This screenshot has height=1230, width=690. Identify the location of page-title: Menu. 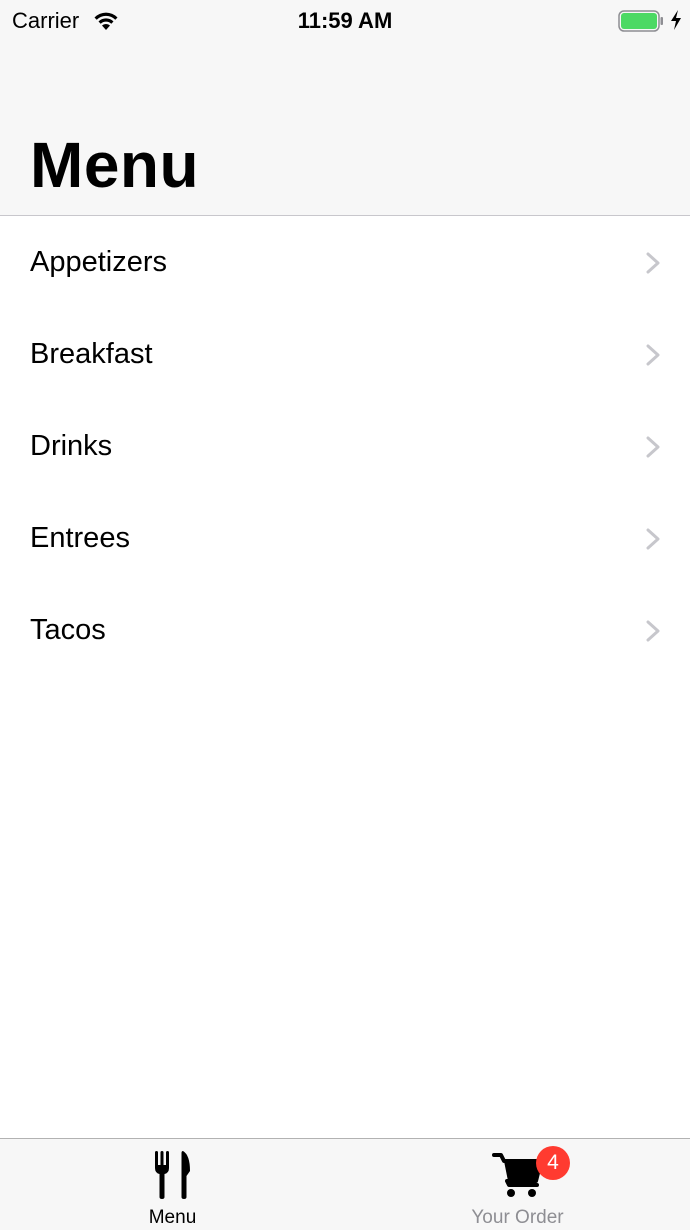
(115, 165).